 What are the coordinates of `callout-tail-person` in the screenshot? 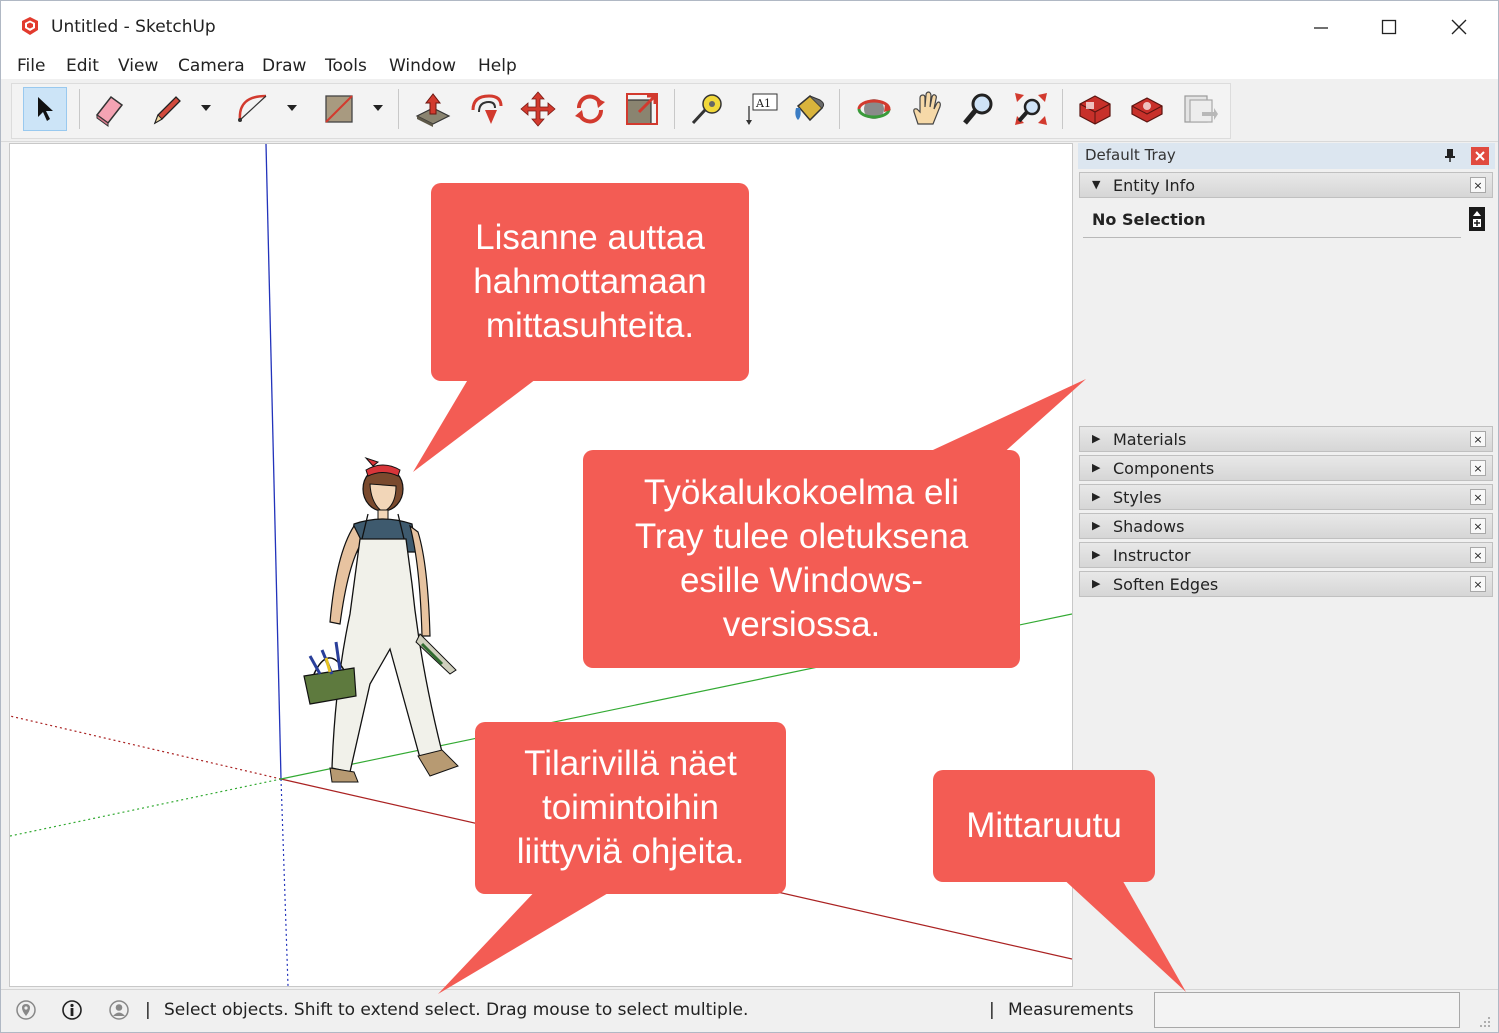 It's located at (476, 424).